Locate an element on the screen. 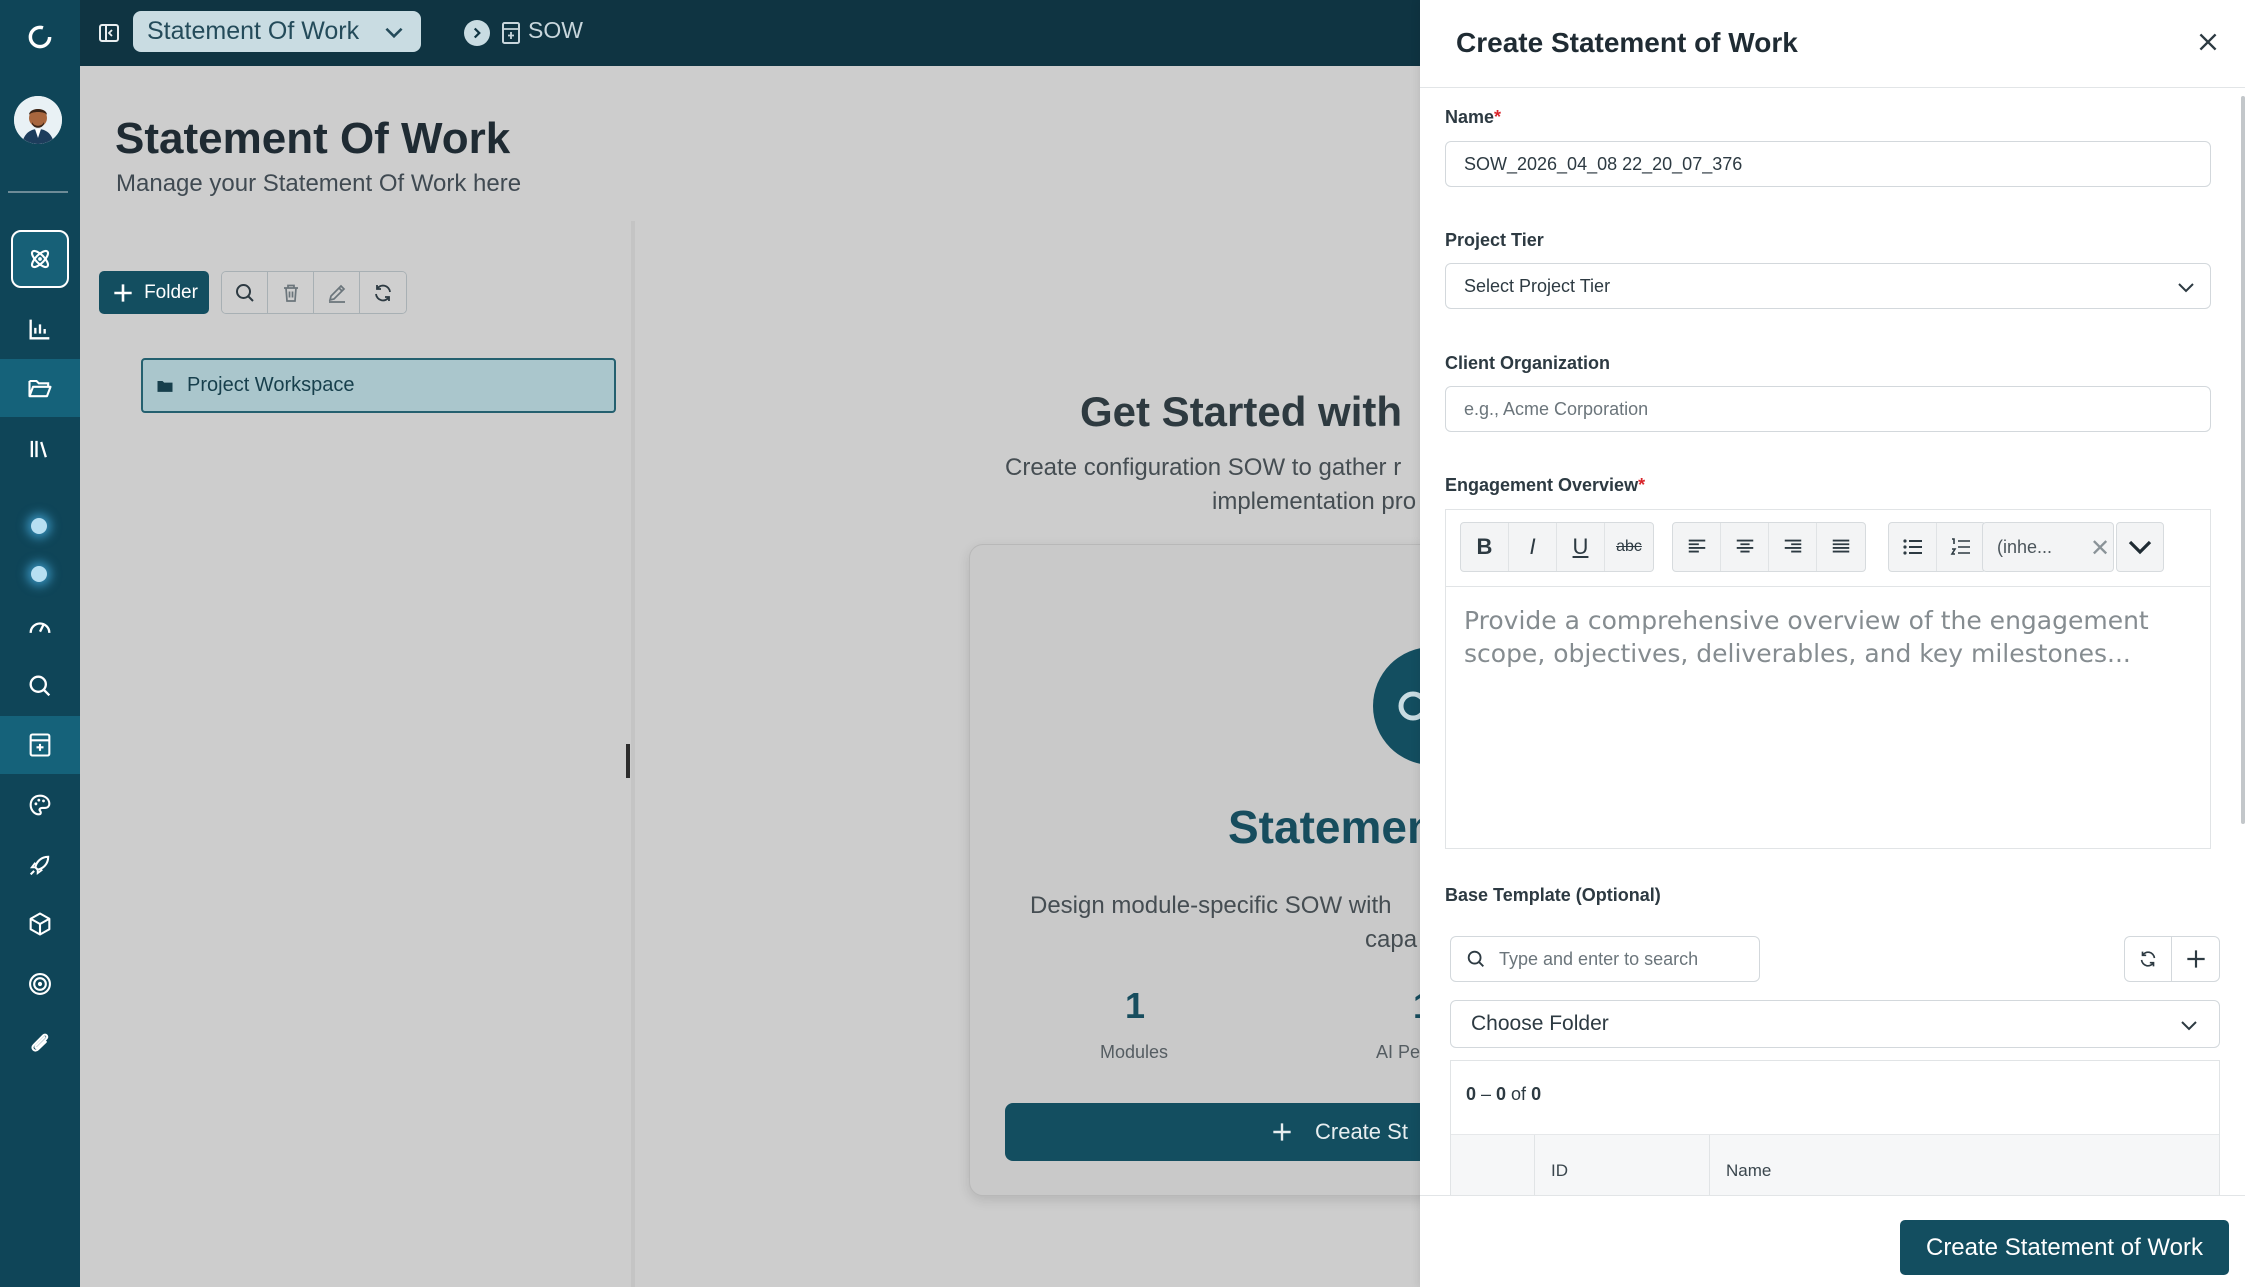 This screenshot has height=1287, width=2245. panel-scrollbar-thumb is located at coordinates (2243, 460).